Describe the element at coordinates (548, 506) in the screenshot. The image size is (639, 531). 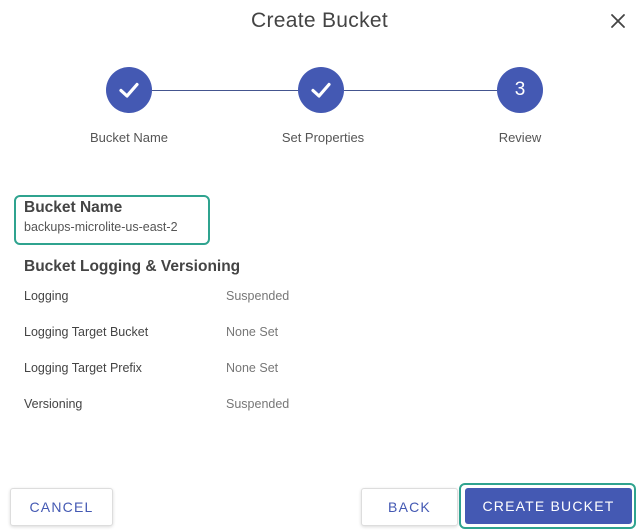
I see `create-bucket-button: CREATE BUCKET` at that location.